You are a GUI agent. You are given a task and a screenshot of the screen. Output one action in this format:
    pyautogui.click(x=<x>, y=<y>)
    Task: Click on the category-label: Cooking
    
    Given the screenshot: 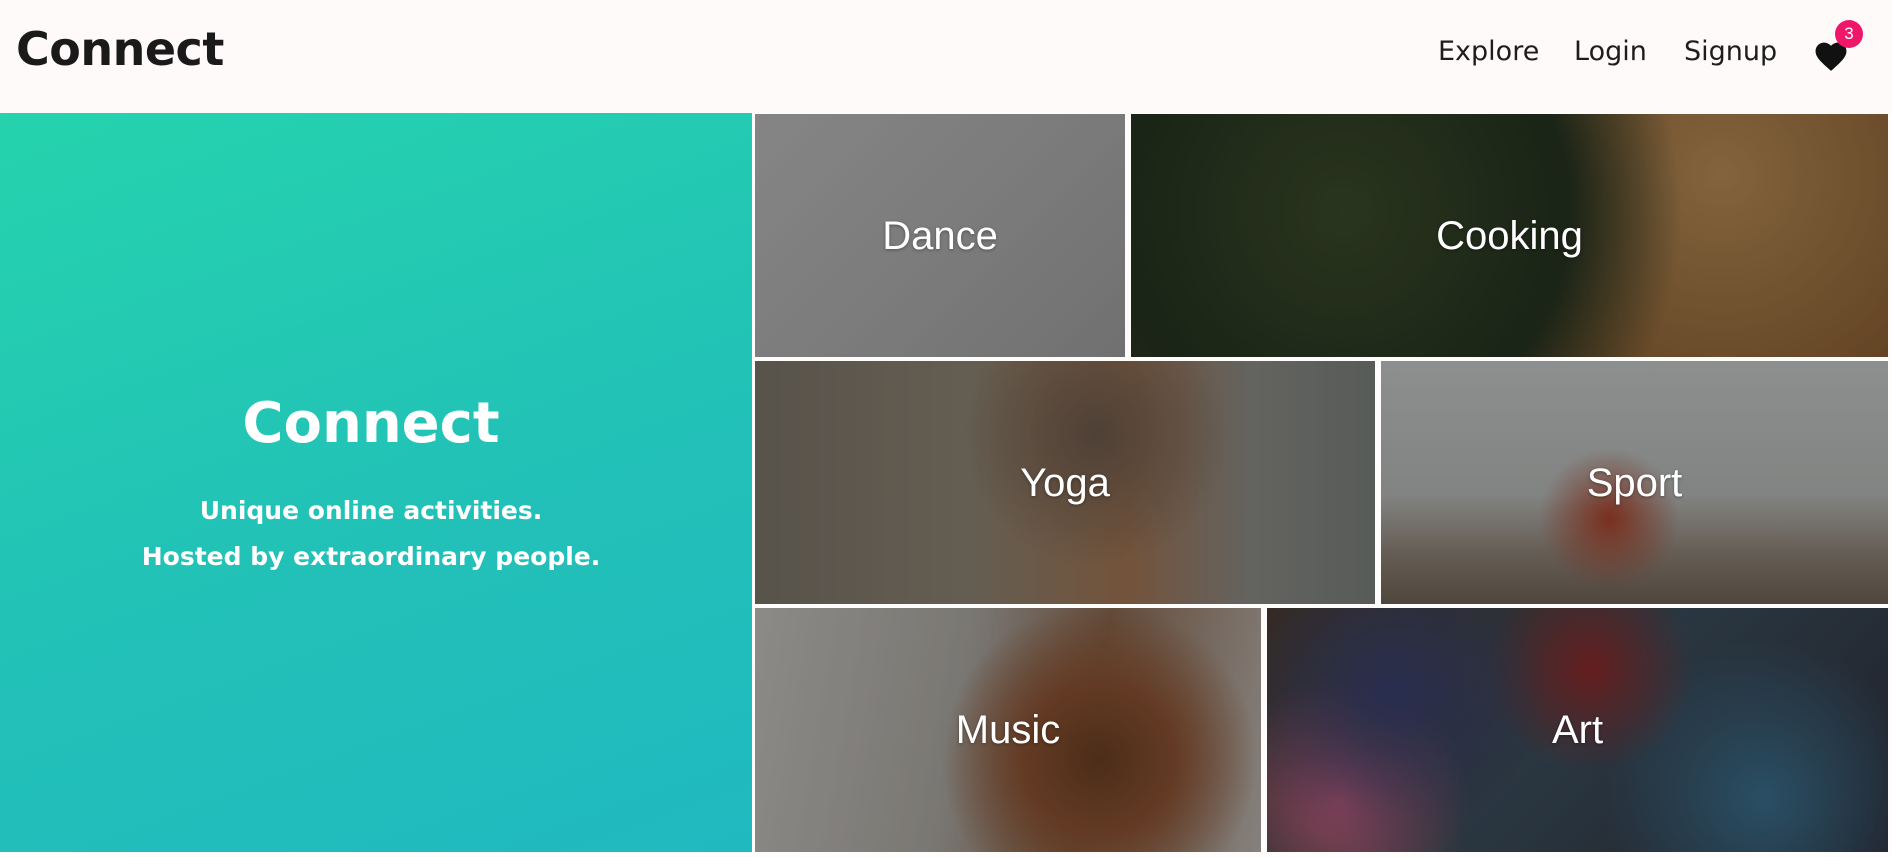 What is the action you would take?
    pyautogui.click(x=1509, y=235)
    